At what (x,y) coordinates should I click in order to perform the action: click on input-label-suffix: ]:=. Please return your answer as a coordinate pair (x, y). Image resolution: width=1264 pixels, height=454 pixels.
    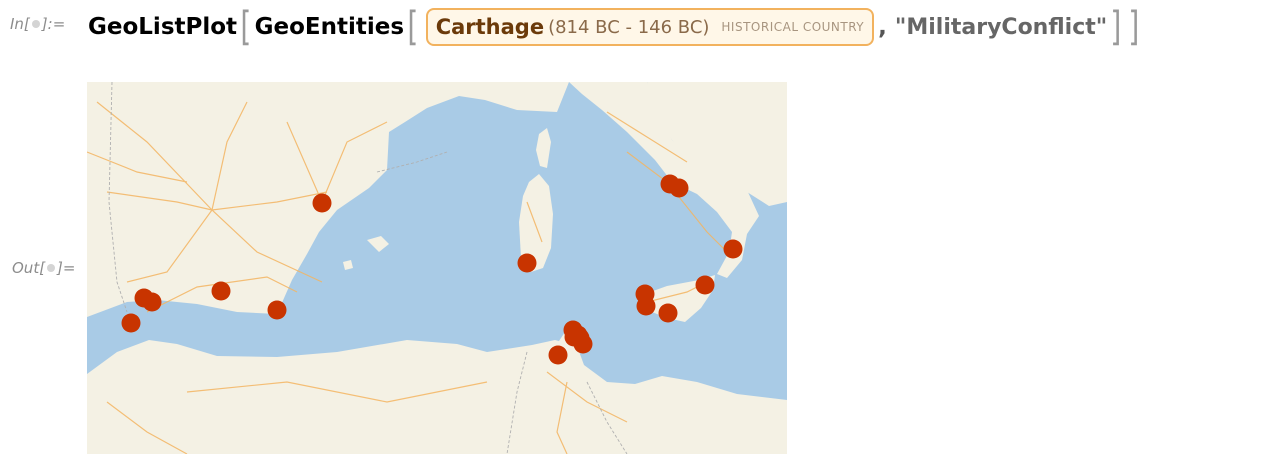
    Looking at the image, I should click on (53, 24).